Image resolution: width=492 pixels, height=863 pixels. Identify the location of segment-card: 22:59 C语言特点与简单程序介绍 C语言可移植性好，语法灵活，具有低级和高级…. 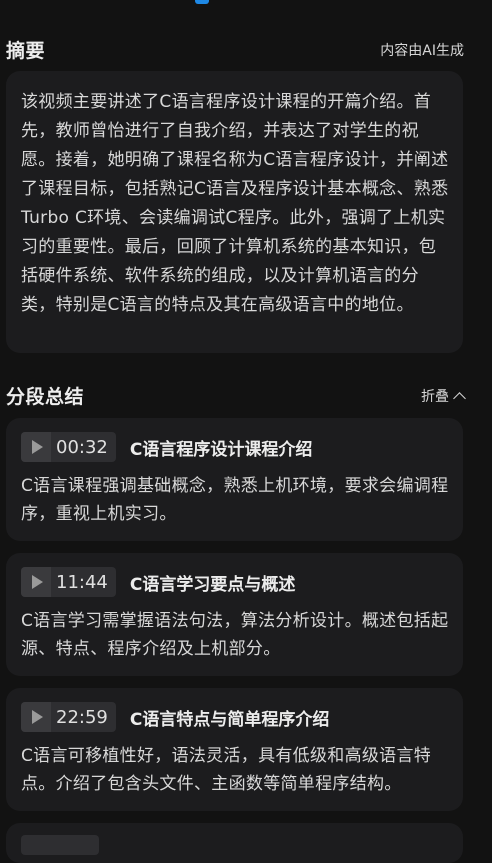
(234, 749).